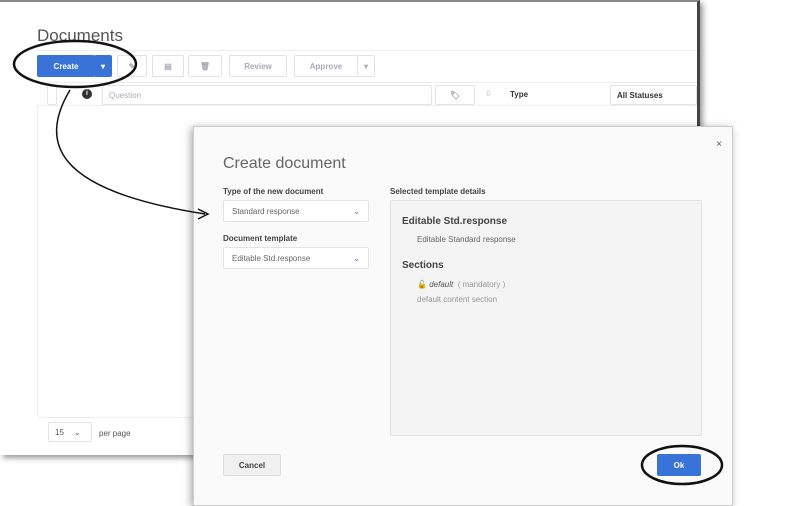  I want to click on pencil-icon: ✎, so click(132, 66).